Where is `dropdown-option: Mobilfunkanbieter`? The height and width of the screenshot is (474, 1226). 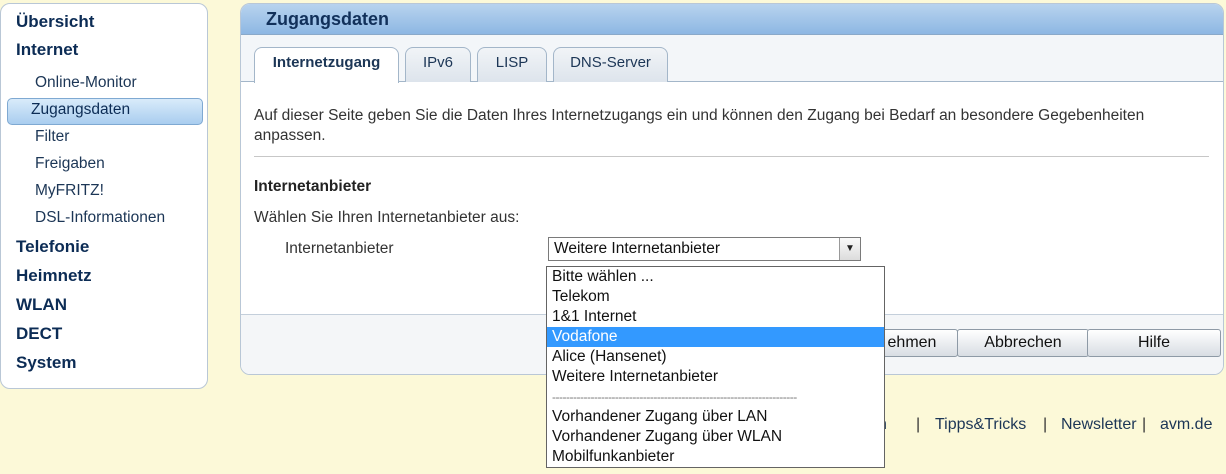
dropdown-option: Mobilfunkanbieter is located at coordinates (715, 457).